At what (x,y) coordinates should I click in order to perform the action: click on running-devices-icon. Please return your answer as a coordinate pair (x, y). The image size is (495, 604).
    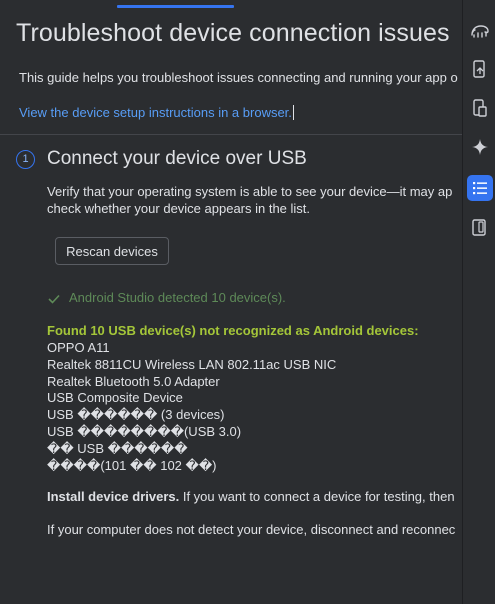
    Looking at the image, I should click on (480, 227).